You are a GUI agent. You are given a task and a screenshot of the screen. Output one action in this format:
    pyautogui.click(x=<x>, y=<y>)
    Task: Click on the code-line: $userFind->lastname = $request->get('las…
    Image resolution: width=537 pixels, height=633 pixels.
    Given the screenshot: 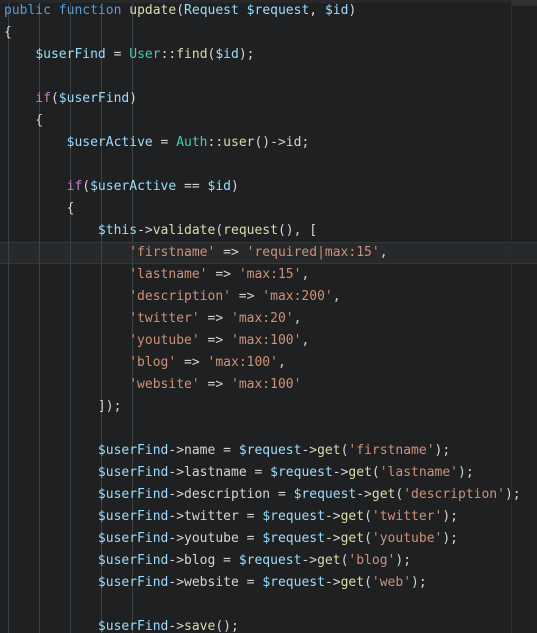 What is the action you would take?
    pyautogui.click(x=268, y=473)
    